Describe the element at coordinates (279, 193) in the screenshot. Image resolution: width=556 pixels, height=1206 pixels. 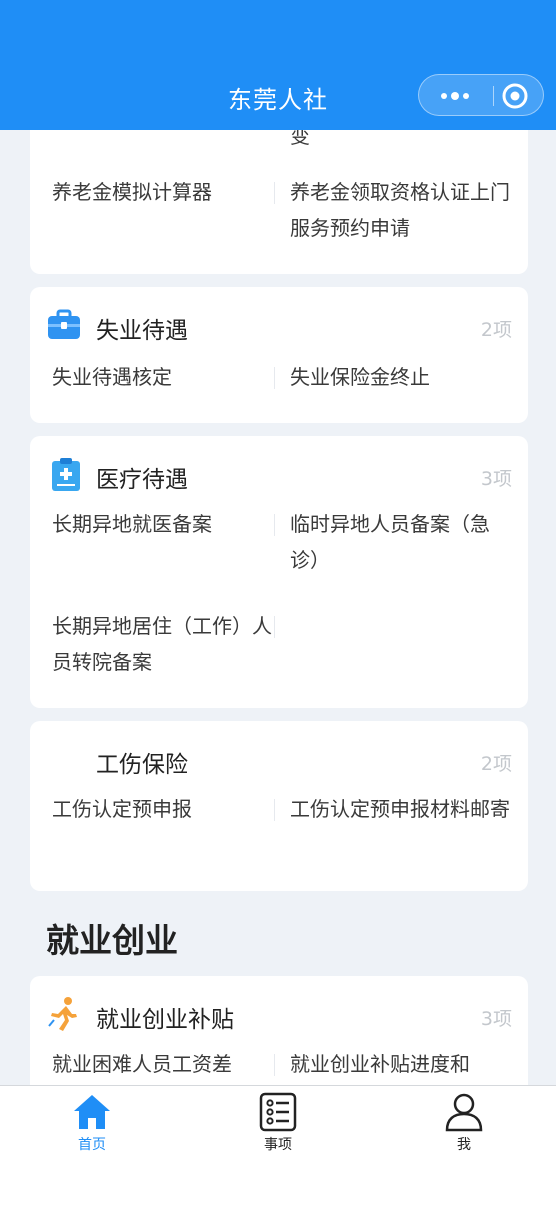
I see `card-pension: 变 养老金模拟计算器 养老金领取资格认证上门服务预约申请` at that location.